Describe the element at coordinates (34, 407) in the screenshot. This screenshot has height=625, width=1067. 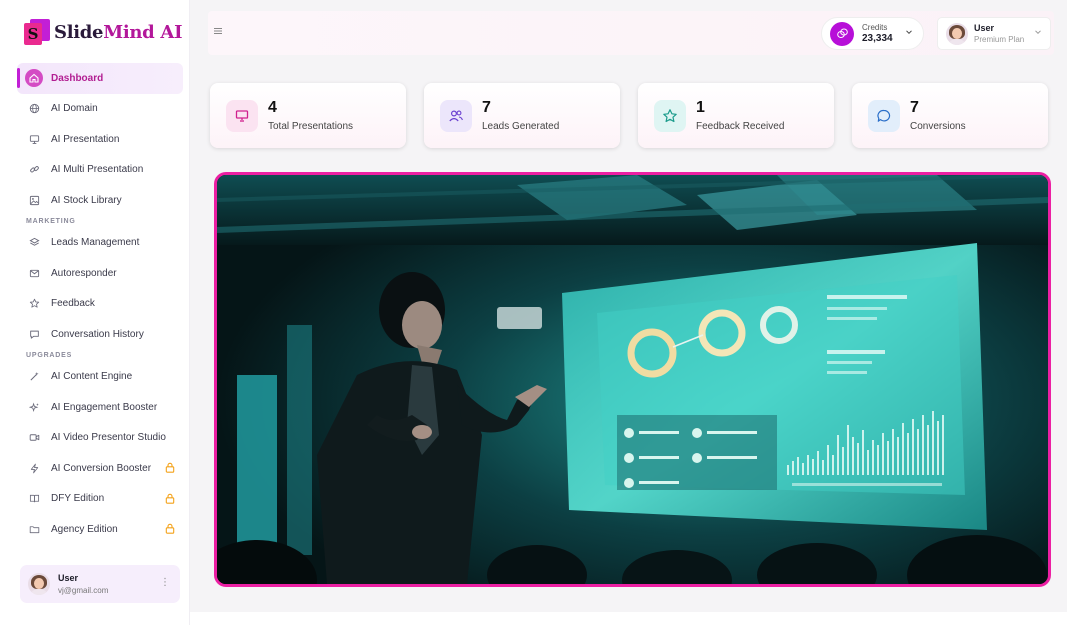
I see `sparkle-icon` at that location.